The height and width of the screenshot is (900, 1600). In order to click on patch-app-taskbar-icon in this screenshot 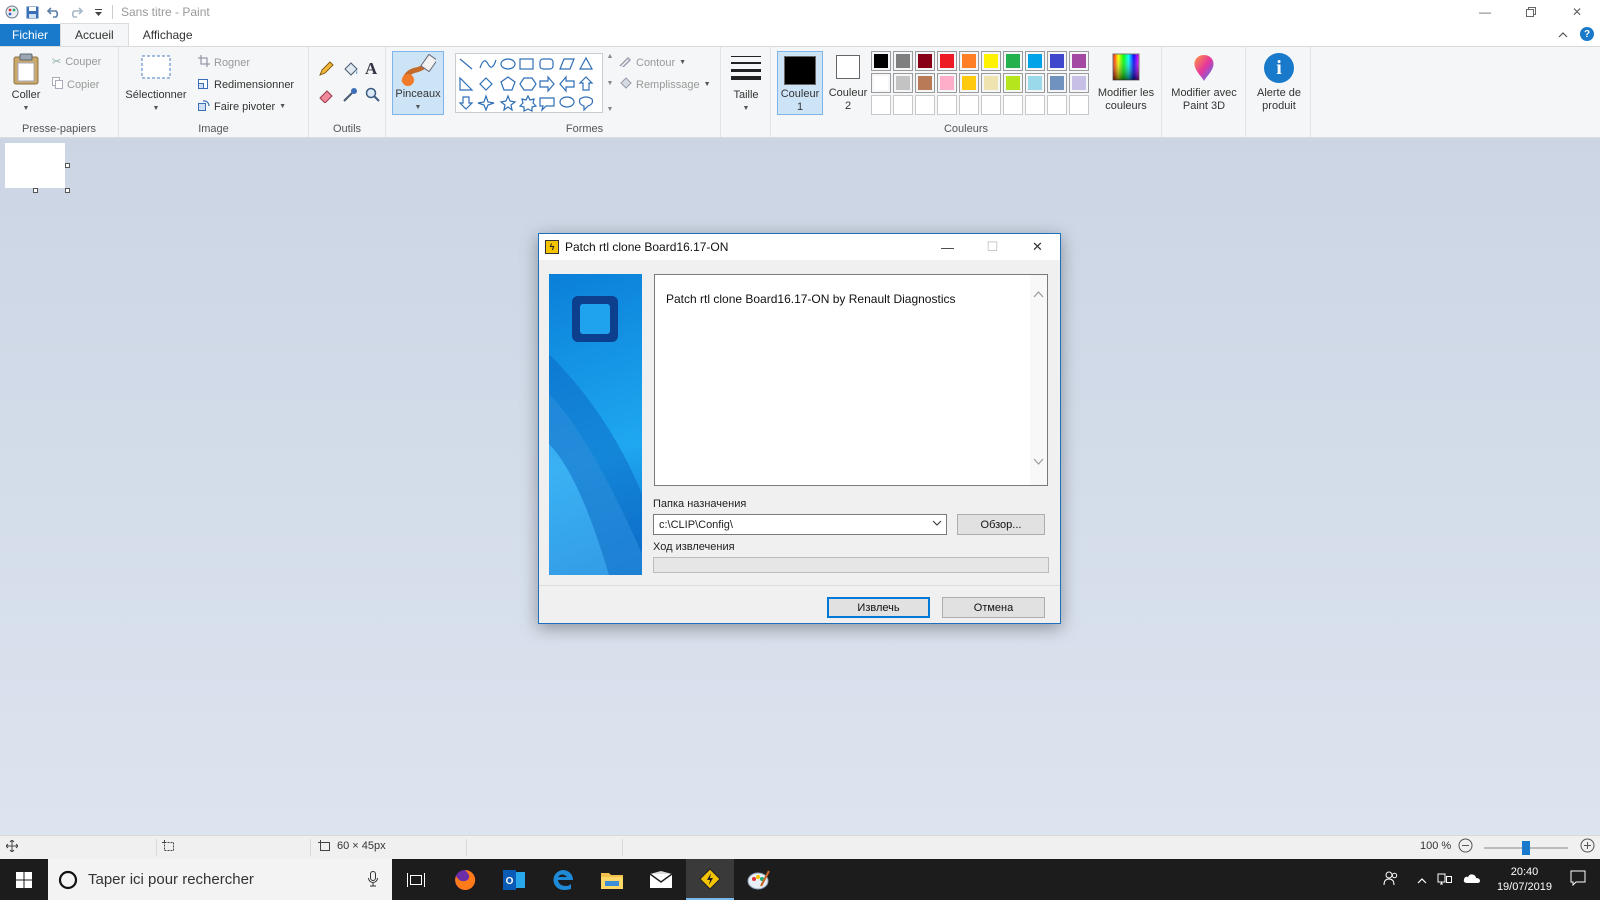, I will do `click(710, 879)`.